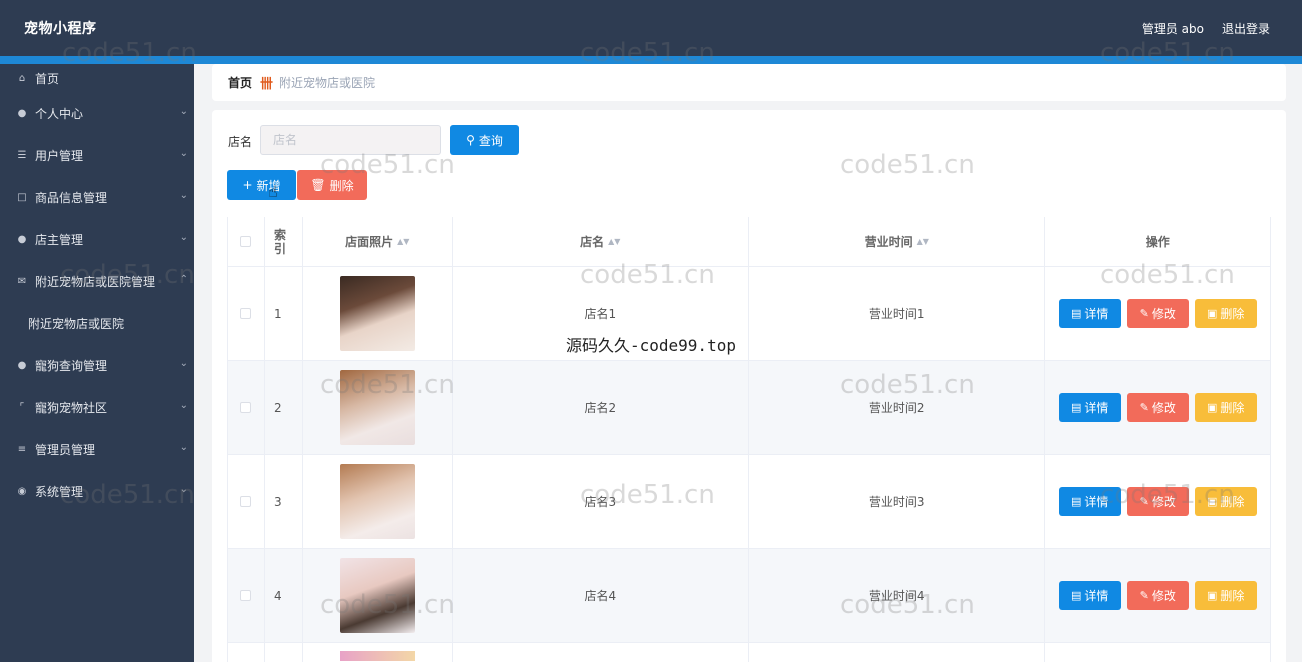 Image resolution: width=1302 pixels, height=662 pixels. Describe the element at coordinates (267, 84) in the screenshot. I see `breadcrumb-separator-icon: 卌` at that location.